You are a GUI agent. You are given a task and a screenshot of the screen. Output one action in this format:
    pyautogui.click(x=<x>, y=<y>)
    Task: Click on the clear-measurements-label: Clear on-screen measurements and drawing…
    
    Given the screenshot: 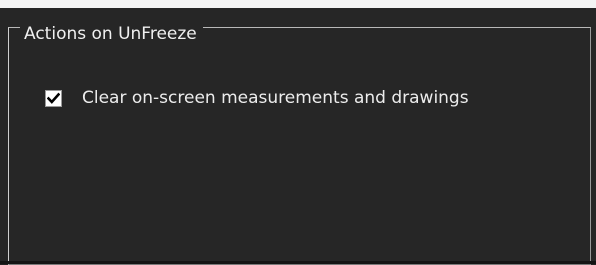 What is the action you would take?
    pyautogui.click(x=275, y=98)
    